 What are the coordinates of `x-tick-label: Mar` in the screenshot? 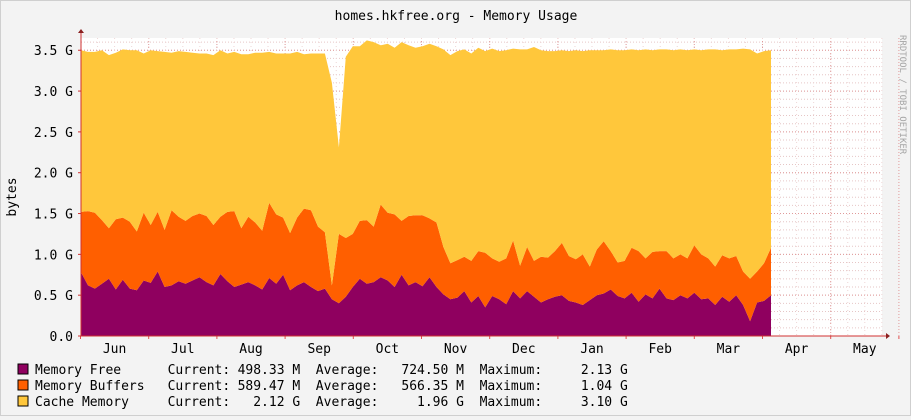 It's located at (729, 349).